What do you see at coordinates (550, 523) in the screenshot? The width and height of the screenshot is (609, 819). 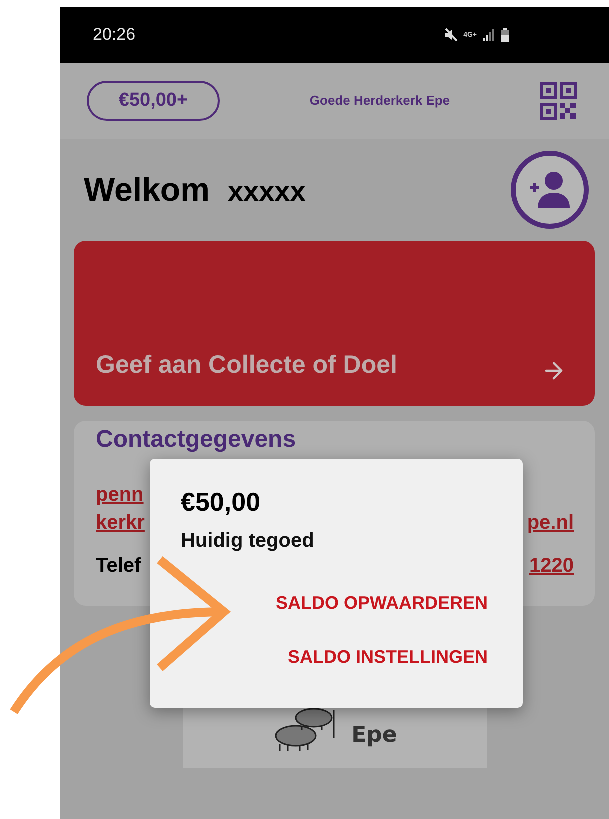 I see `email-link: pe.nl` at bounding box center [550, 523].